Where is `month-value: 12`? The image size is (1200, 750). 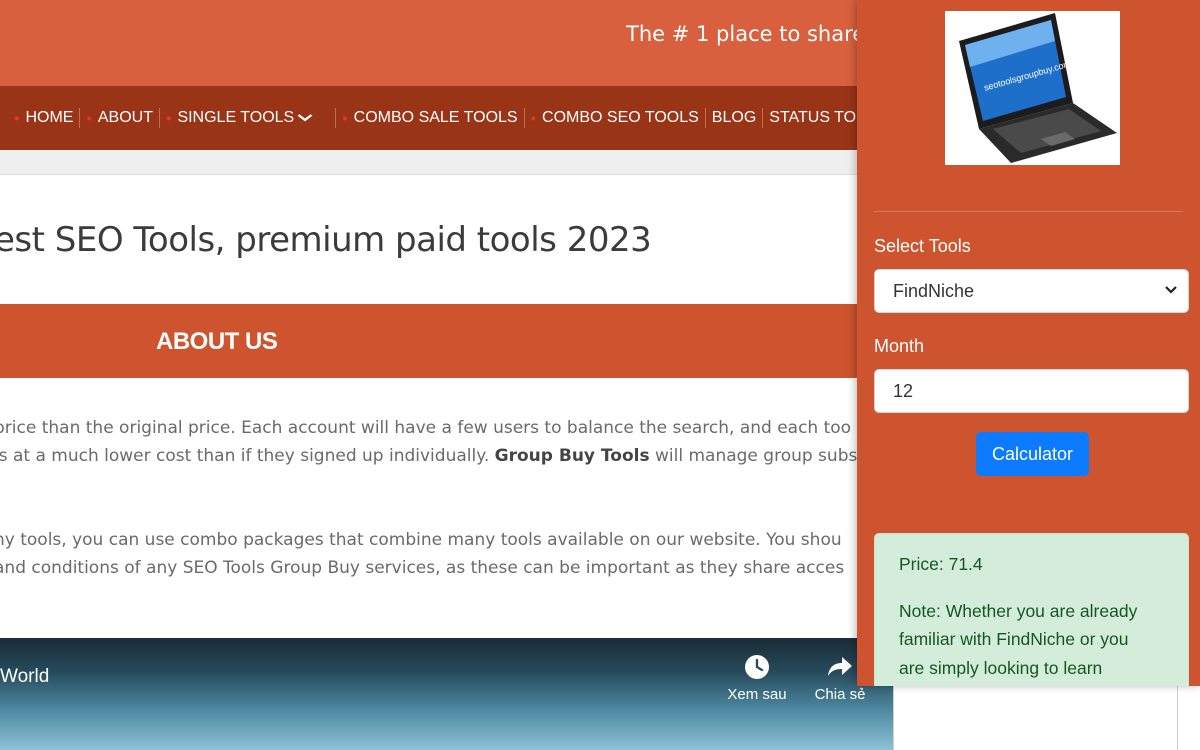 month-value: 12 is located at coordinates (903, 390).